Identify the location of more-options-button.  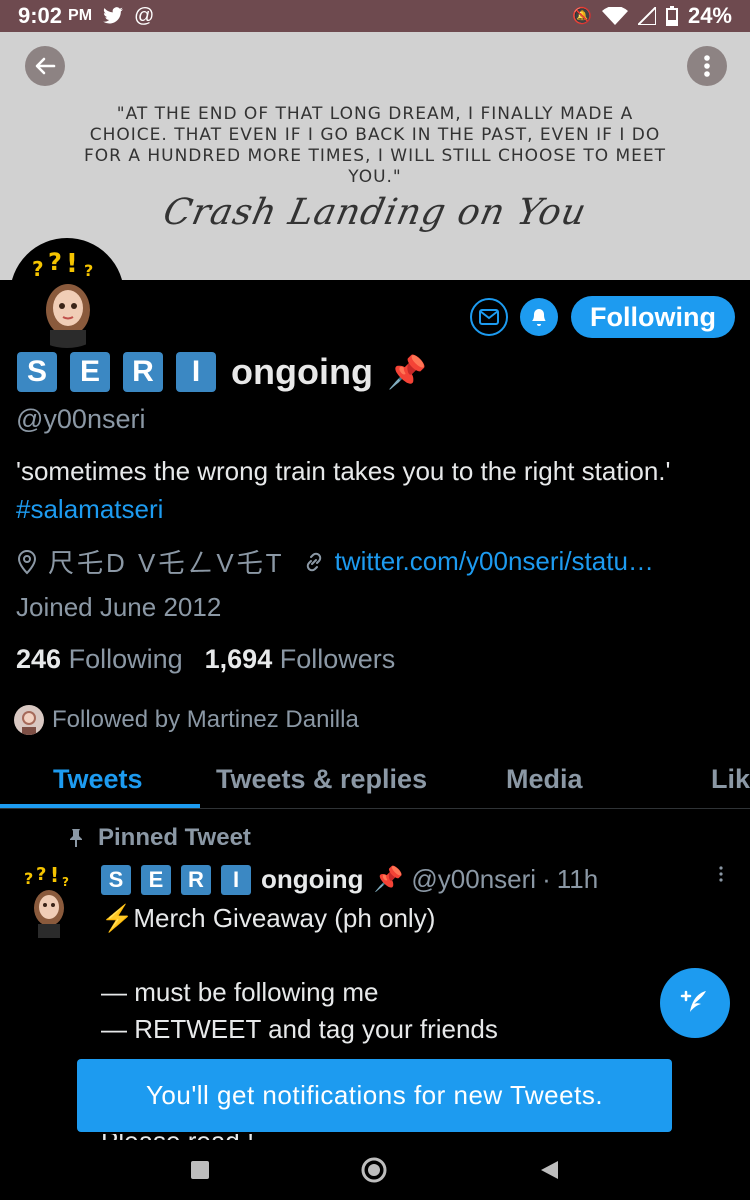
(707, 66).